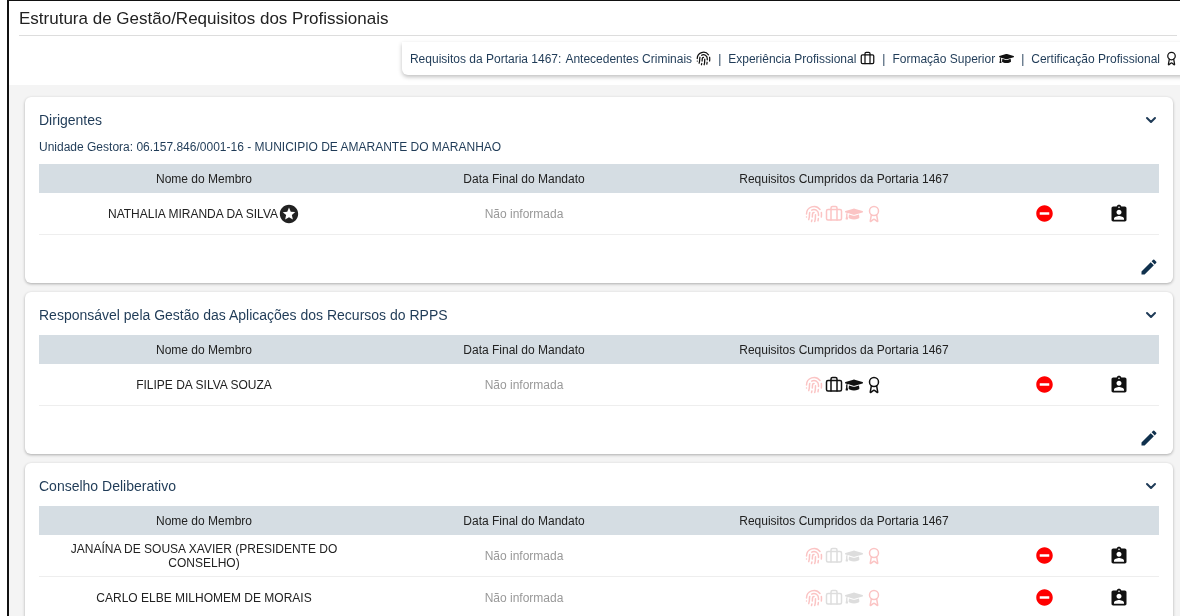 This screenshot has height=616, width=1180. I want to click on member-name: CARLO ELBE MILHOMEM DE MORAIS, so click(204, 597).